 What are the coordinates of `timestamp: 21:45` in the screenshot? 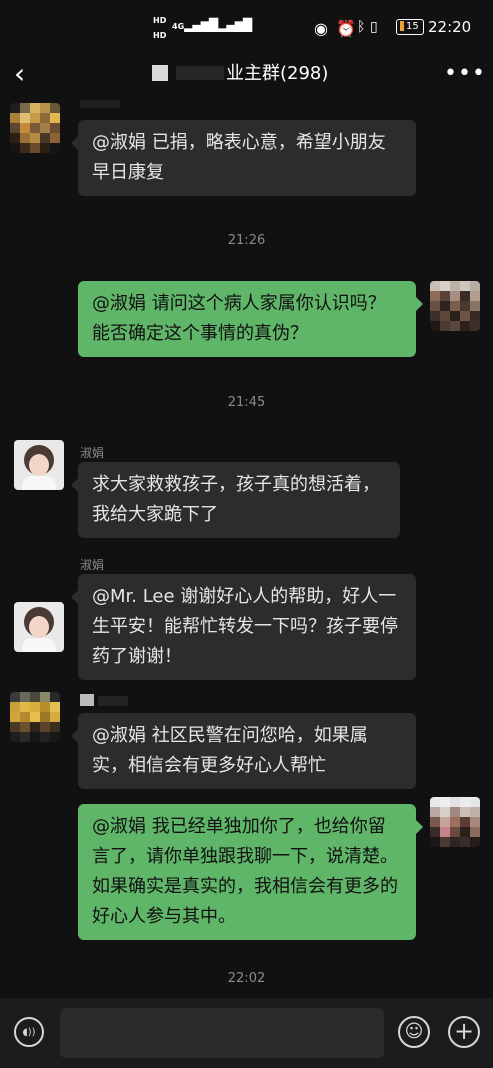 It's located at (246, 402).